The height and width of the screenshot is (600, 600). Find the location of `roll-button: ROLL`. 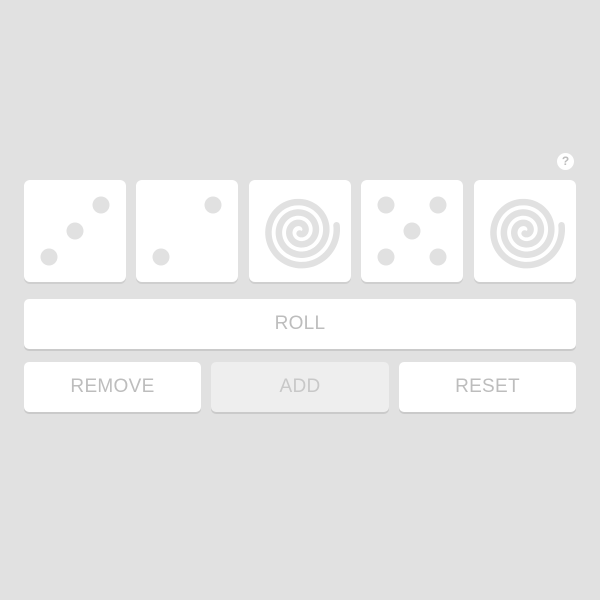

roll-button: ROLL is located at coordinates (300, 324).